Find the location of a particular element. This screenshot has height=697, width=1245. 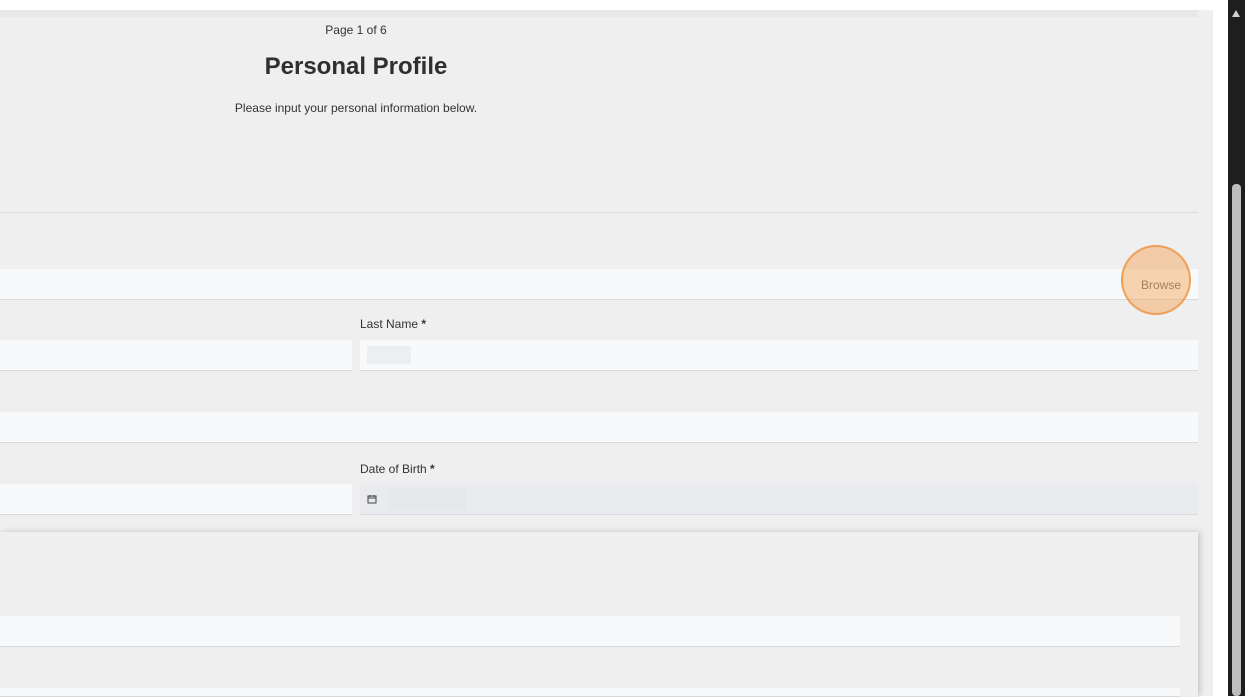

left-field is located at coordinates (176, 499).